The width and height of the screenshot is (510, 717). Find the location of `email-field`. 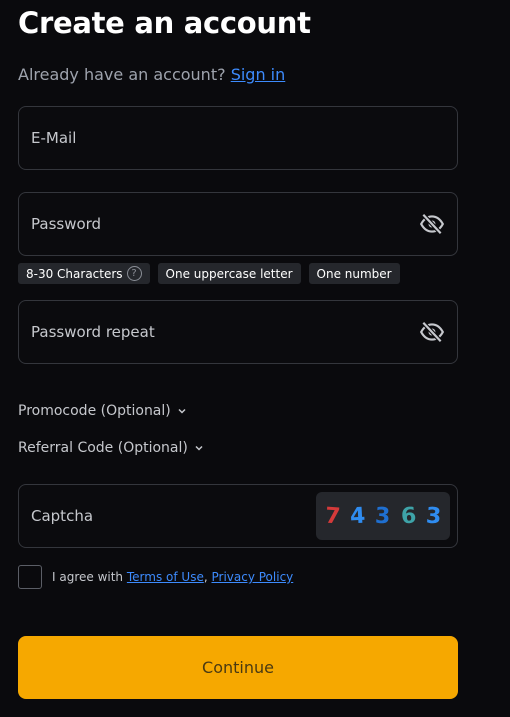

email-field is located at coordinates (238, 138).